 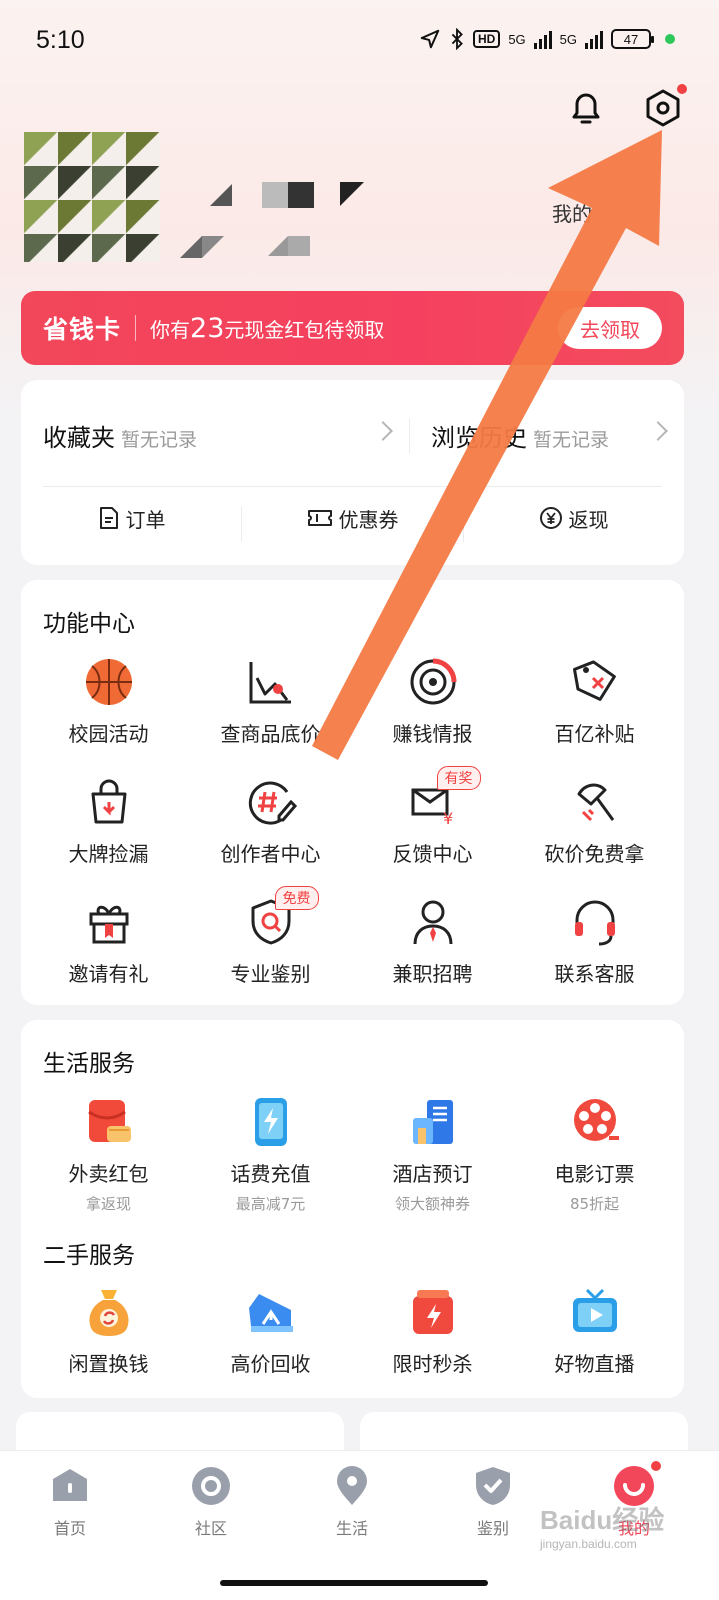 I want to click on tab-life: 生活, so click(x=352, y=1502).